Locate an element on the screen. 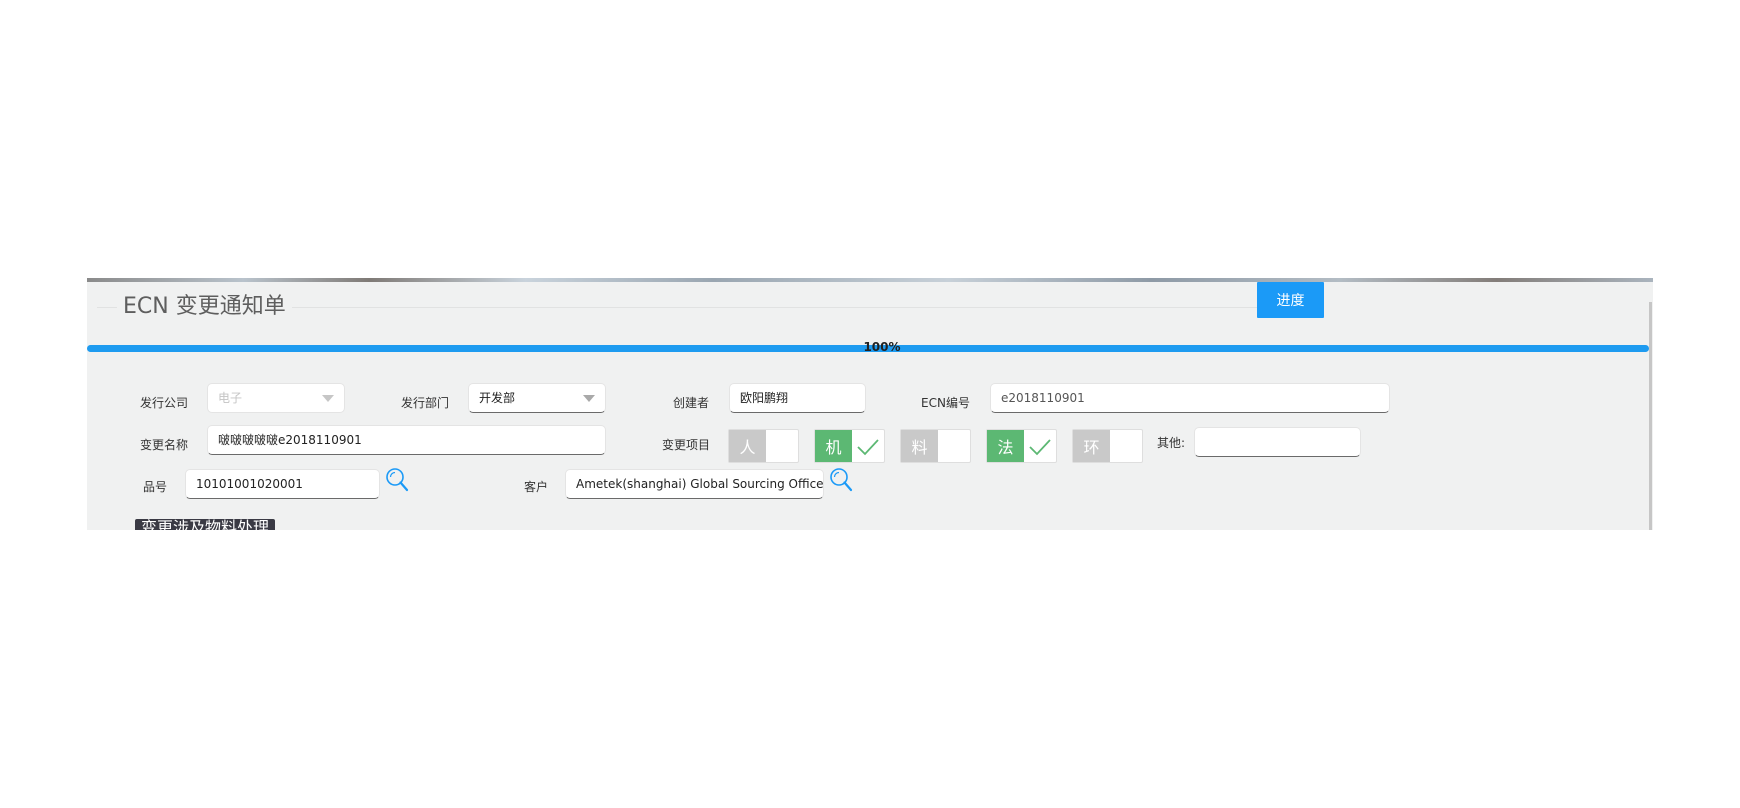 The image size is (1740, 808). change-items-label: 变更项目 is located at coordinates (686, 445).